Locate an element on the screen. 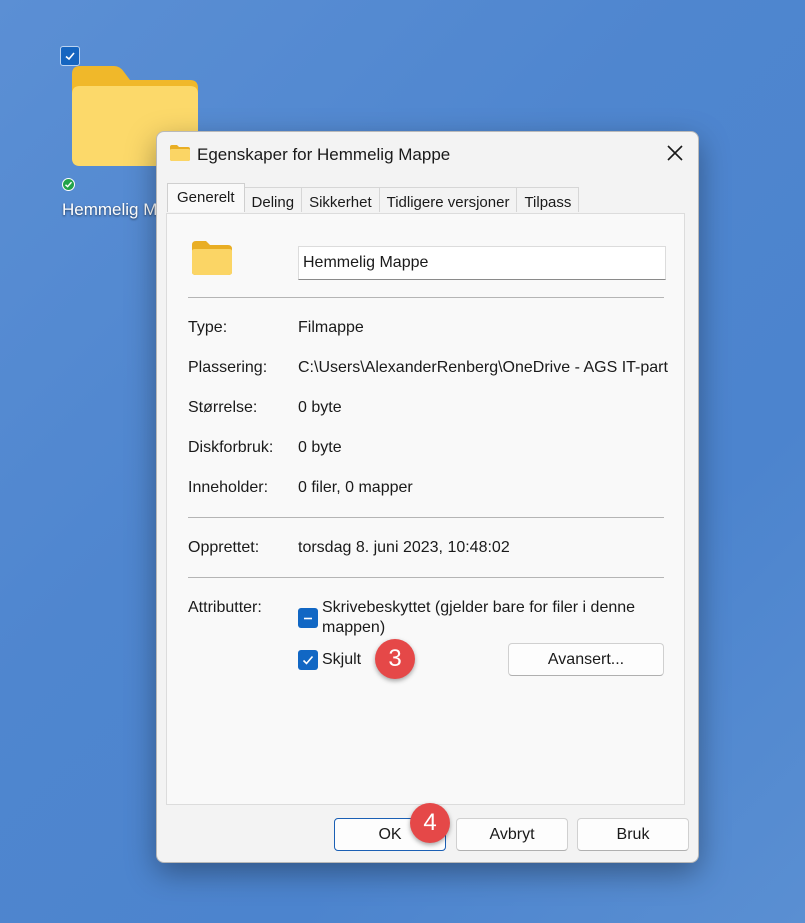  dialog-title: Egenskaper for Hemmelig Mappe is located at coordinates (324, 154).